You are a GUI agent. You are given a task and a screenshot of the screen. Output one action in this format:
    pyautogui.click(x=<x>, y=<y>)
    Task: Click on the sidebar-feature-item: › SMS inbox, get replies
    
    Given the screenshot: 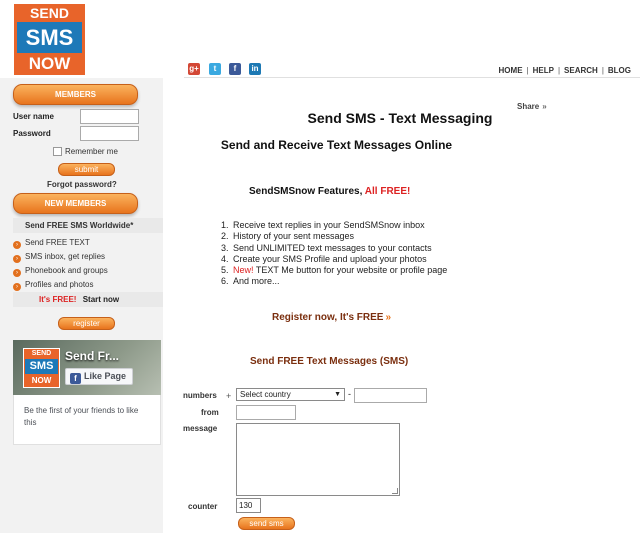 What is the action you would take?
    pyautogui.click(x=59, y=257)
    